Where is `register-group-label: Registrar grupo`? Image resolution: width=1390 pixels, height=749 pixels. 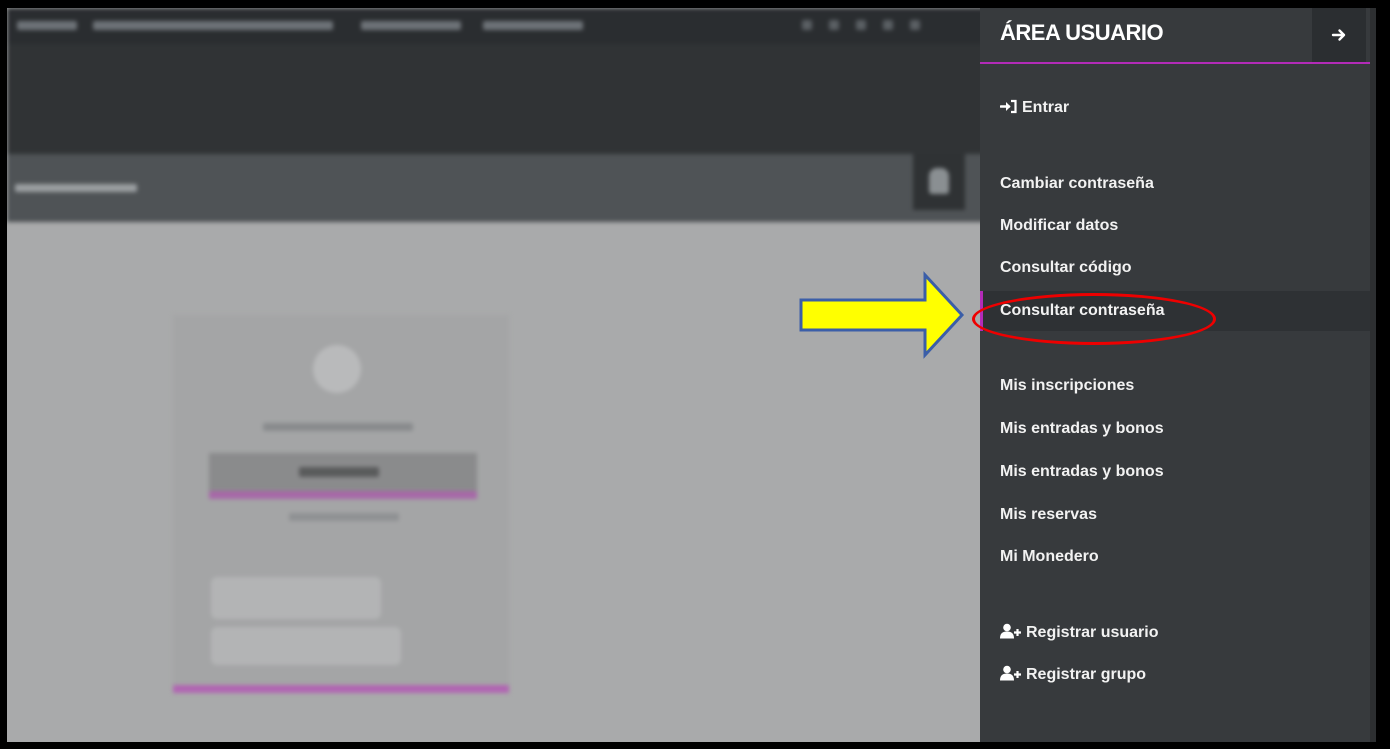
register-group-label: Registrar grupo is located at coordinates (1086, 674).